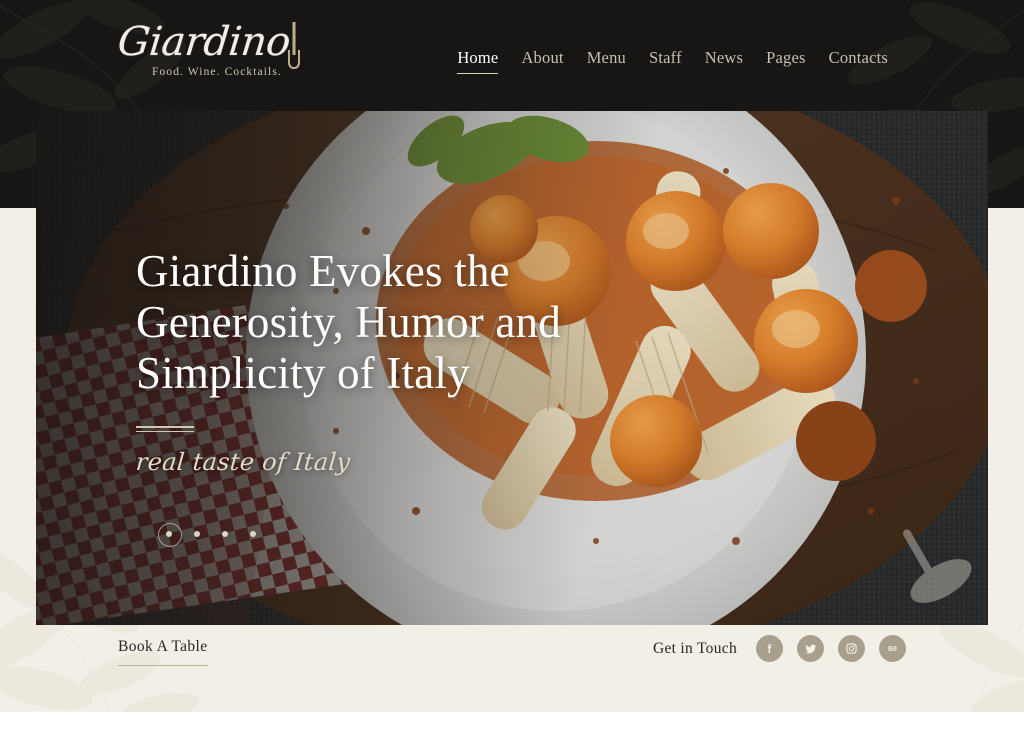 The height and width of the screenshot is (745, 1024). I want to click on footer-row: Book A Table Get in Touch Bē, so click(512, 666).